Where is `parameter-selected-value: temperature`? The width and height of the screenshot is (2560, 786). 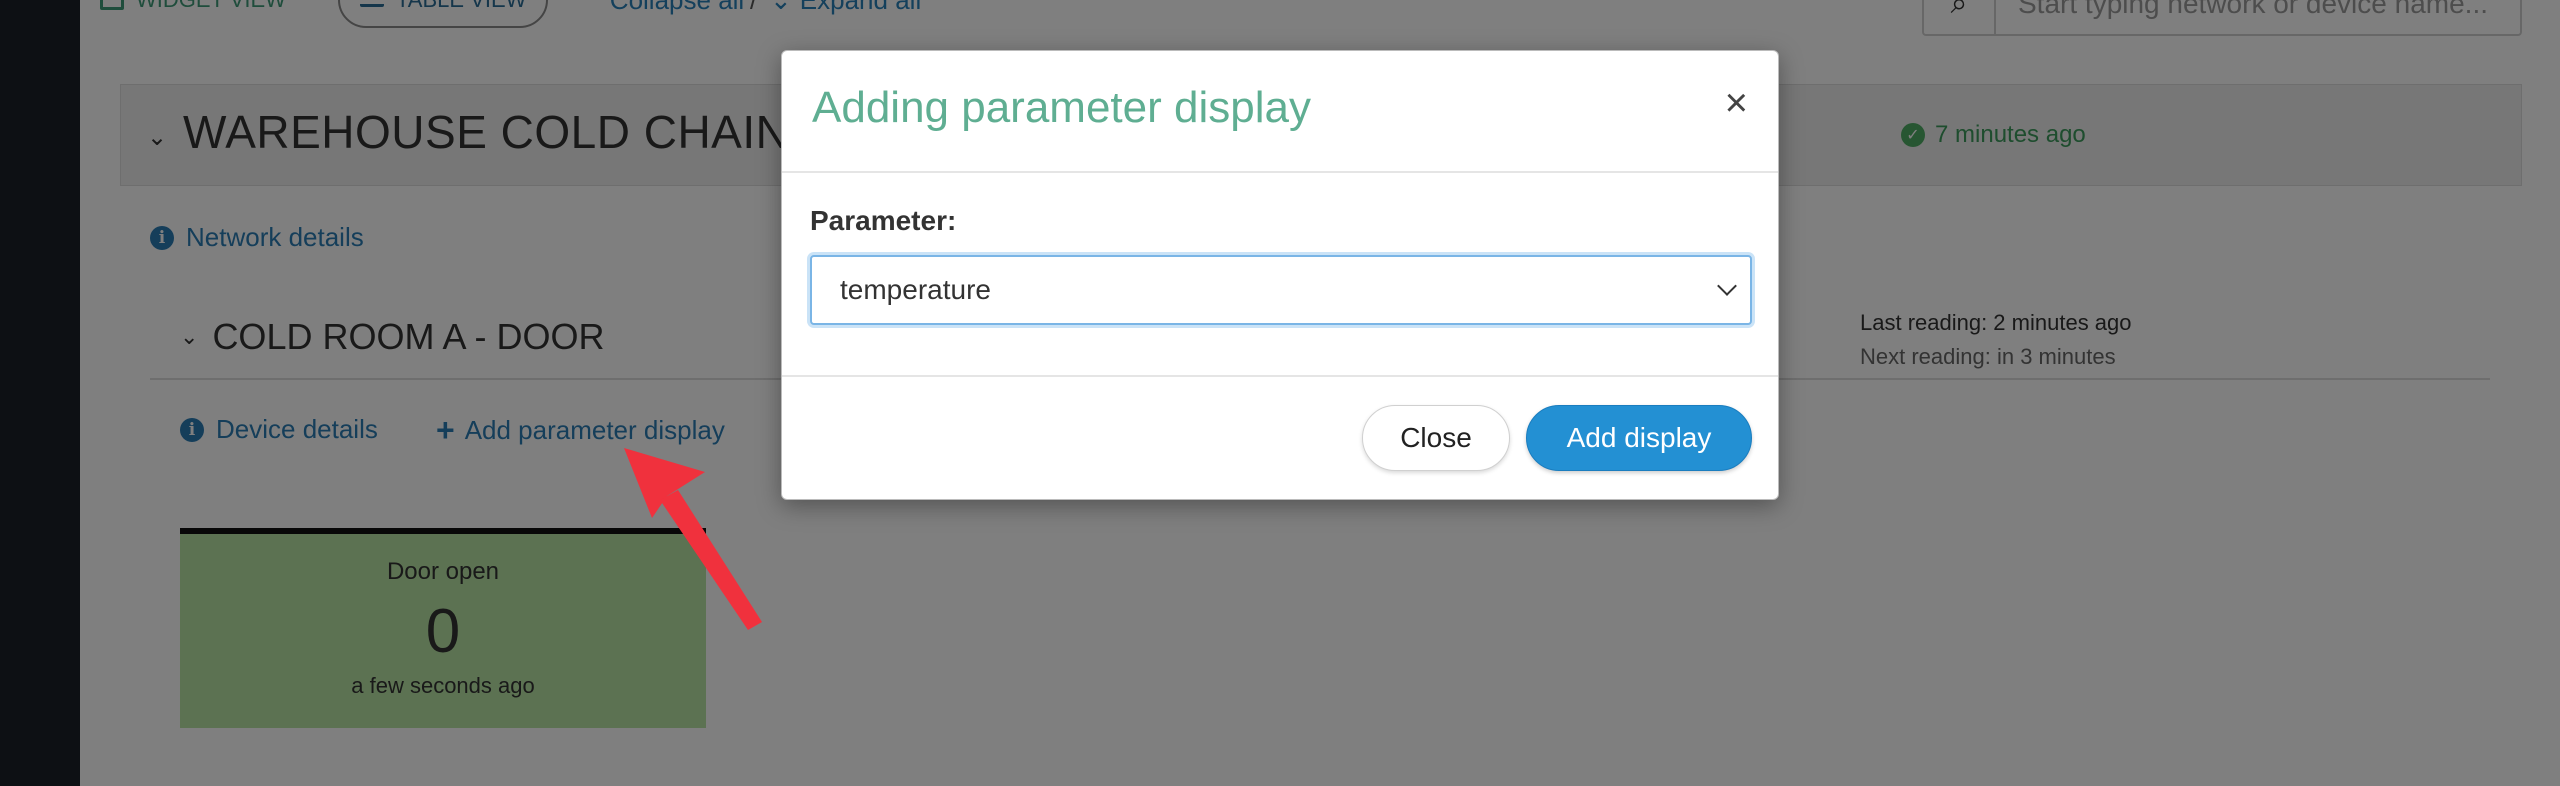 parameter-selected-value: temperature is located at coordinates (915, 289).